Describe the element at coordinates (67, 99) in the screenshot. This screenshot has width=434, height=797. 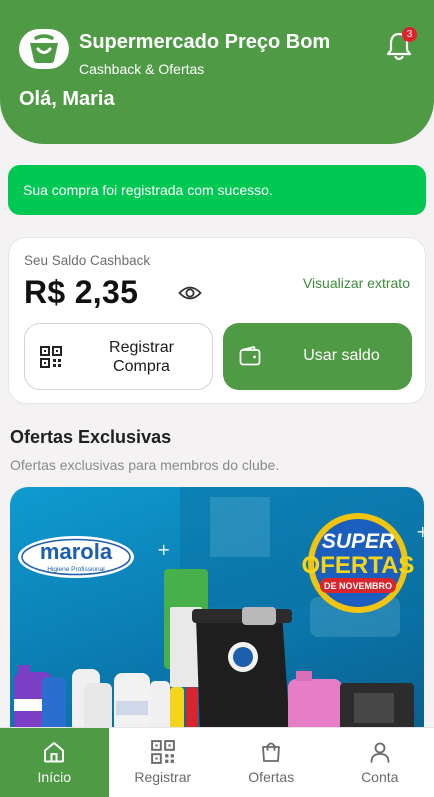
I see `user-greeting: Olá, Maria` at that location.